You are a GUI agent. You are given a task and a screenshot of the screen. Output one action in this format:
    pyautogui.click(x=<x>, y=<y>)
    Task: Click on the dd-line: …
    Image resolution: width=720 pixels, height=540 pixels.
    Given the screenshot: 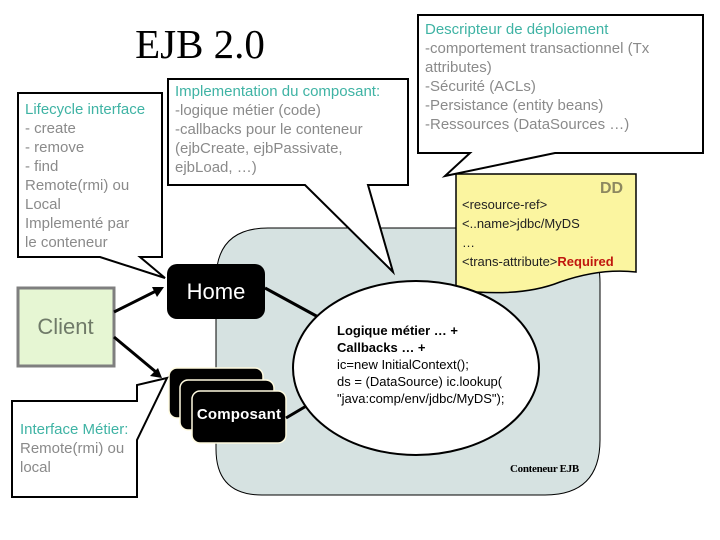 What is the action you would take?
    pyautogui.click(x=468, y=242)
    